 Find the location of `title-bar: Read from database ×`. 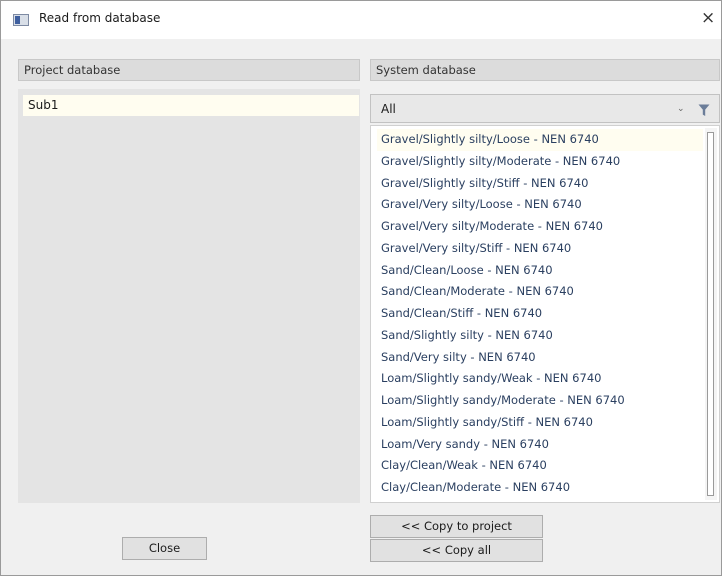

title-bar: Read from database × is located at coordinates (361, 20).